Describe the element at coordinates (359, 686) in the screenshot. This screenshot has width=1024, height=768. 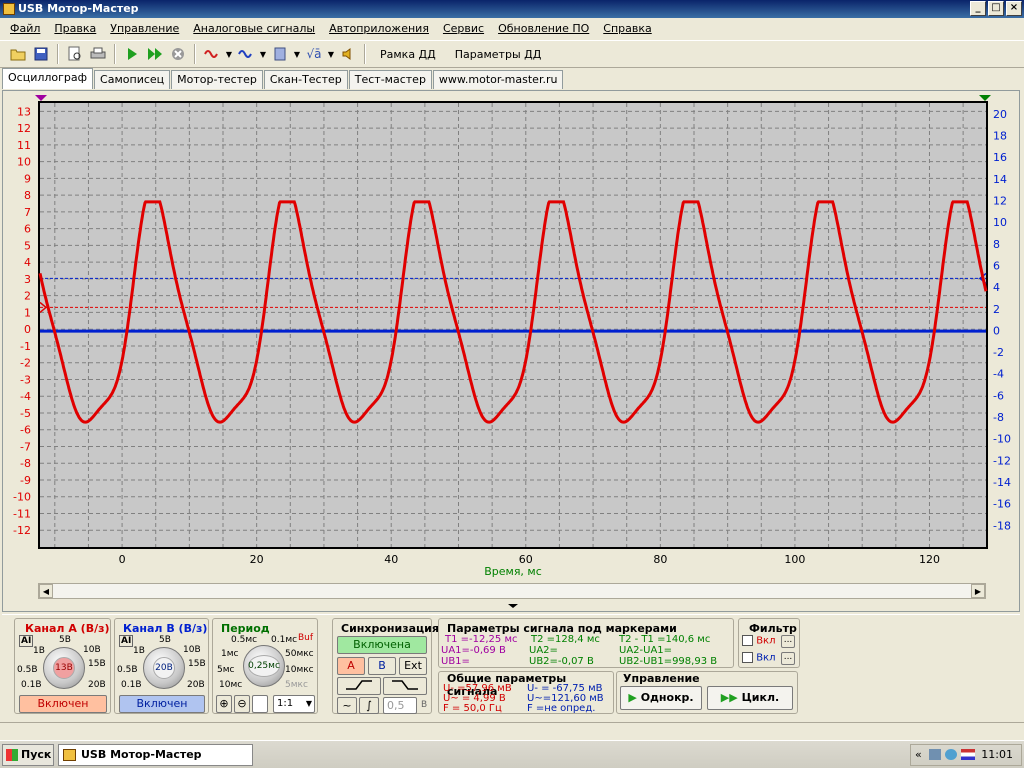
I see `rising-edge-icon` at that location.